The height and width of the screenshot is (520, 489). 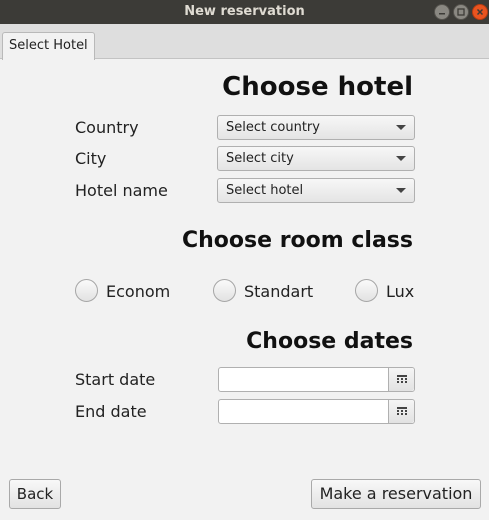 I want to click on close-icon, so click(x=480, y=12).